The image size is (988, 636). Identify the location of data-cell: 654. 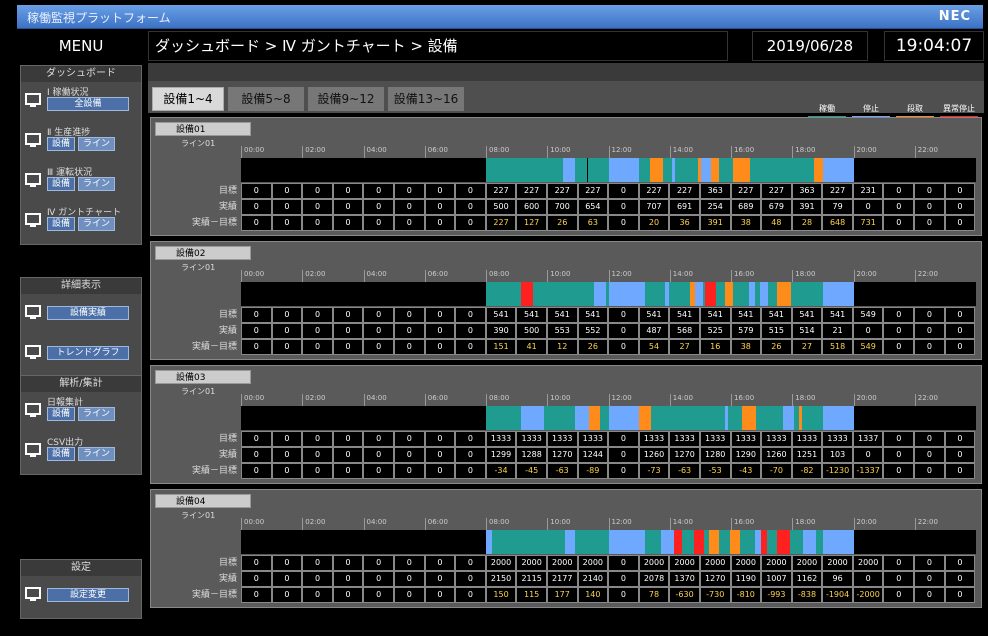
(593, 207).